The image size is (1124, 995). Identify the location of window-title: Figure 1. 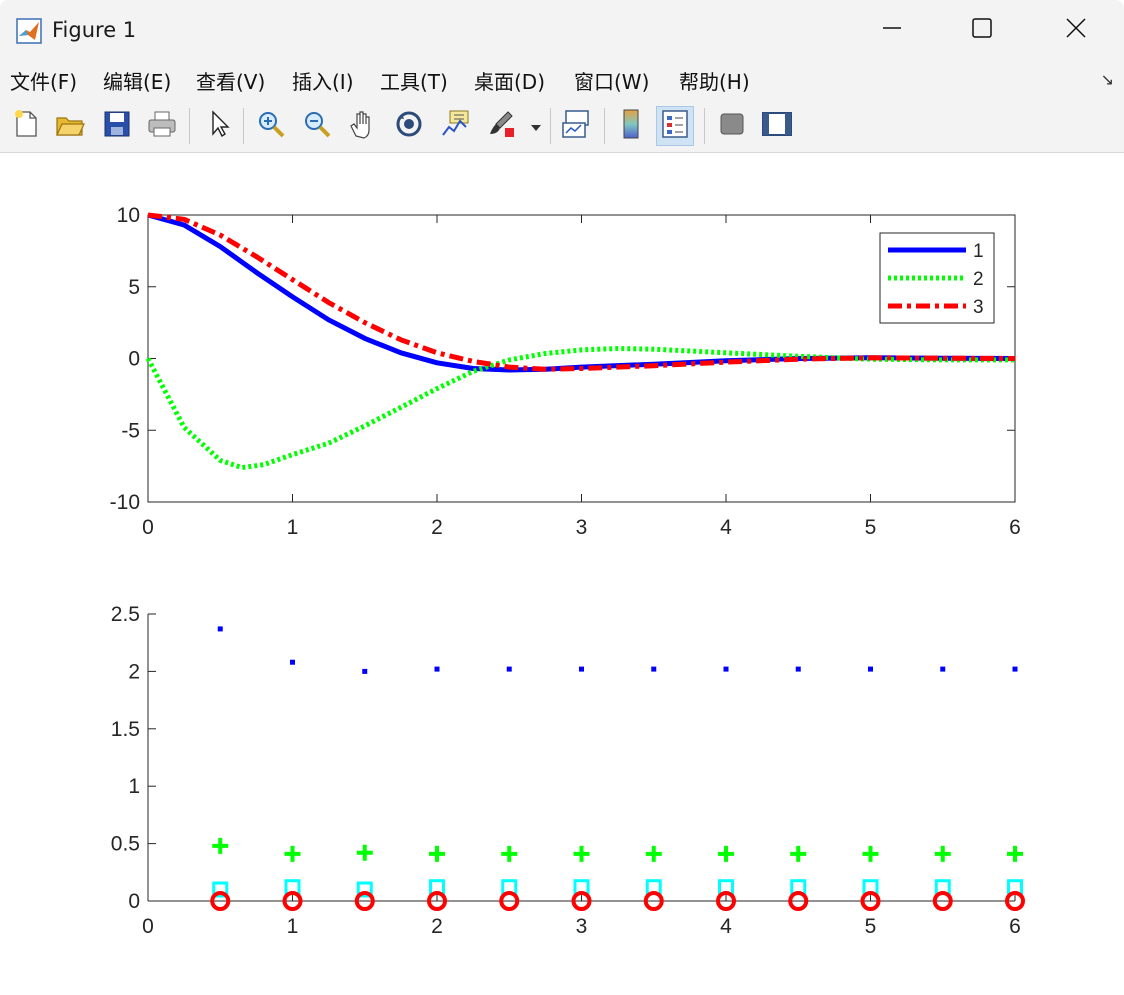
(94, 30).